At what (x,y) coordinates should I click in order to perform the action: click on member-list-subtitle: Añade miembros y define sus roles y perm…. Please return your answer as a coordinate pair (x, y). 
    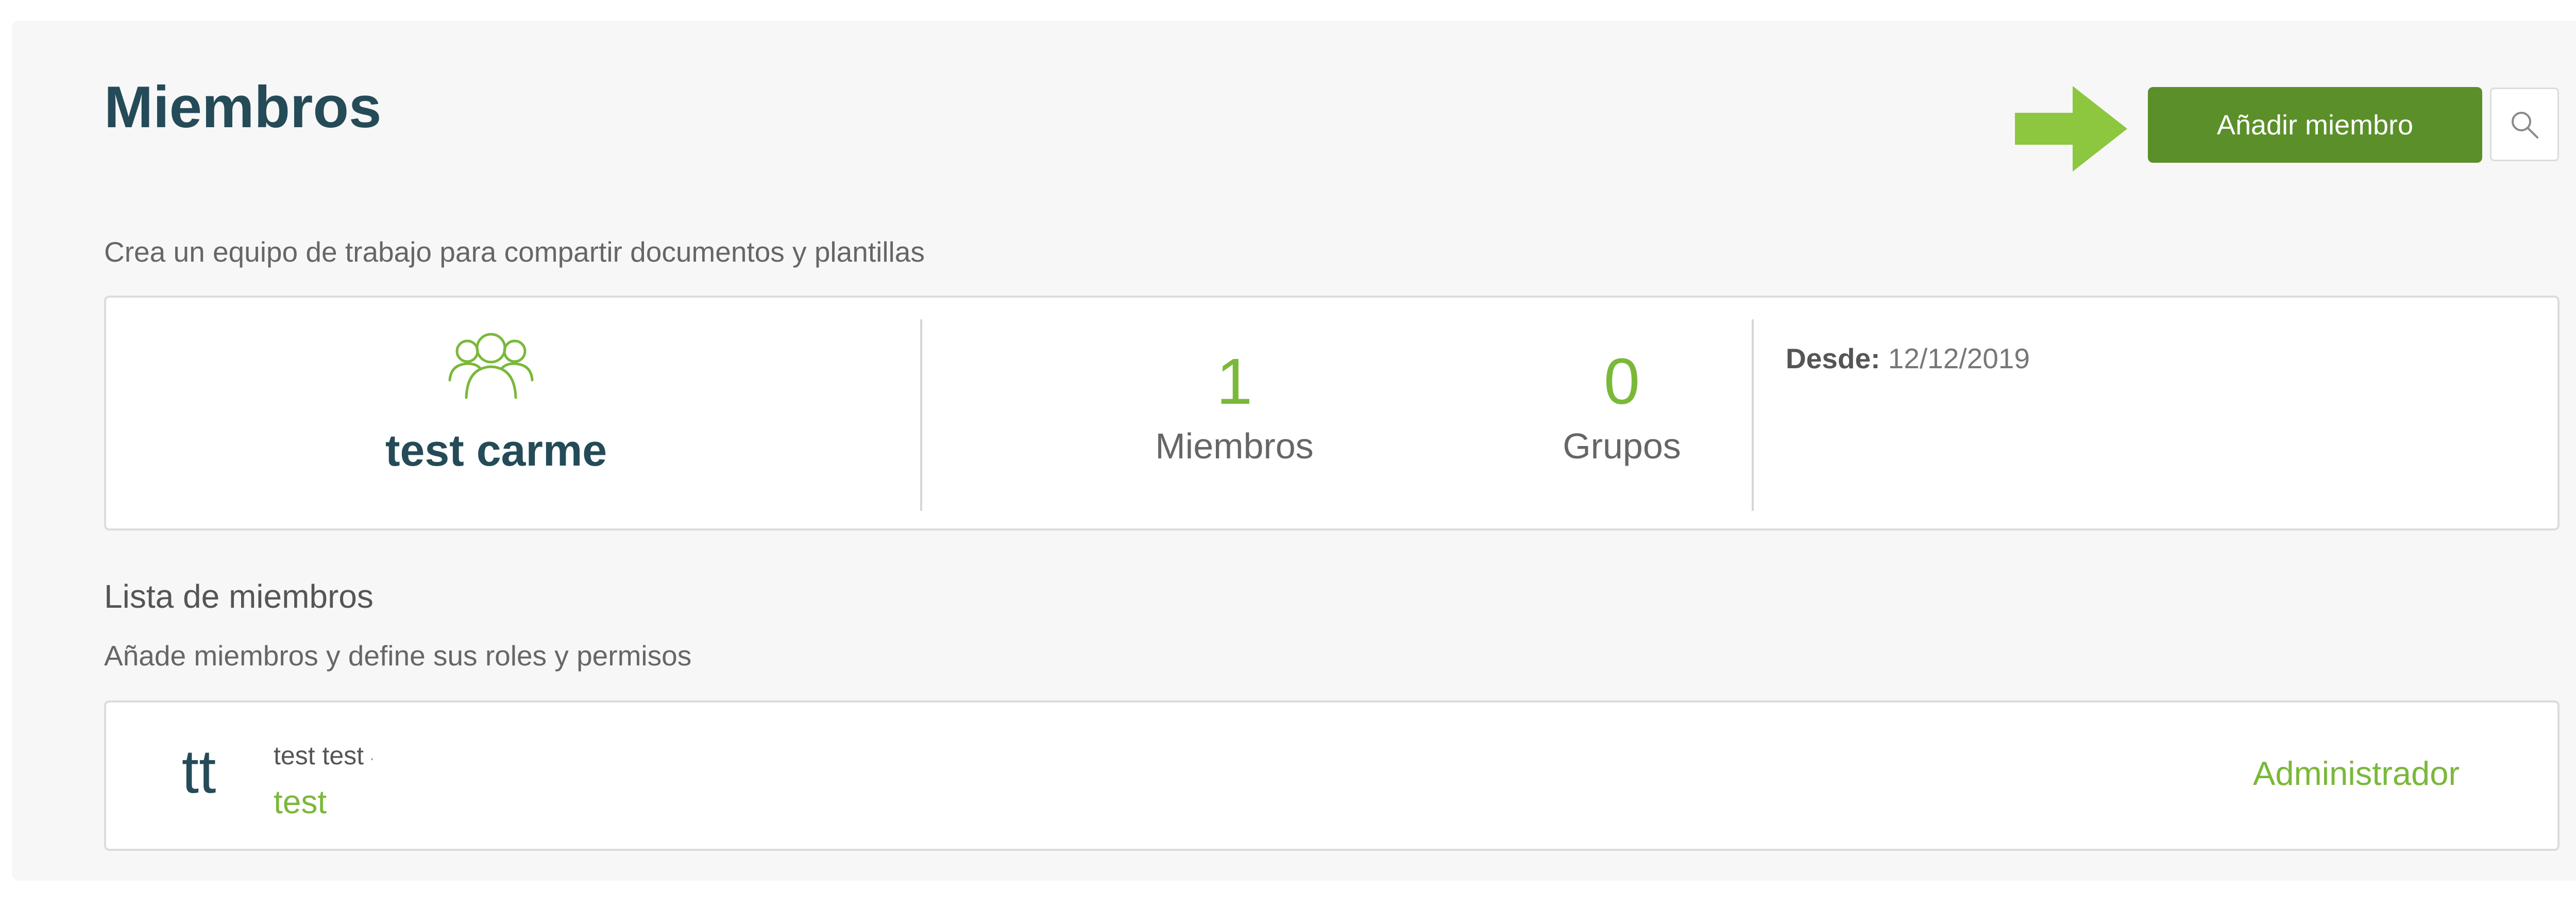
    Looking at the image, I should click on (398, 656).